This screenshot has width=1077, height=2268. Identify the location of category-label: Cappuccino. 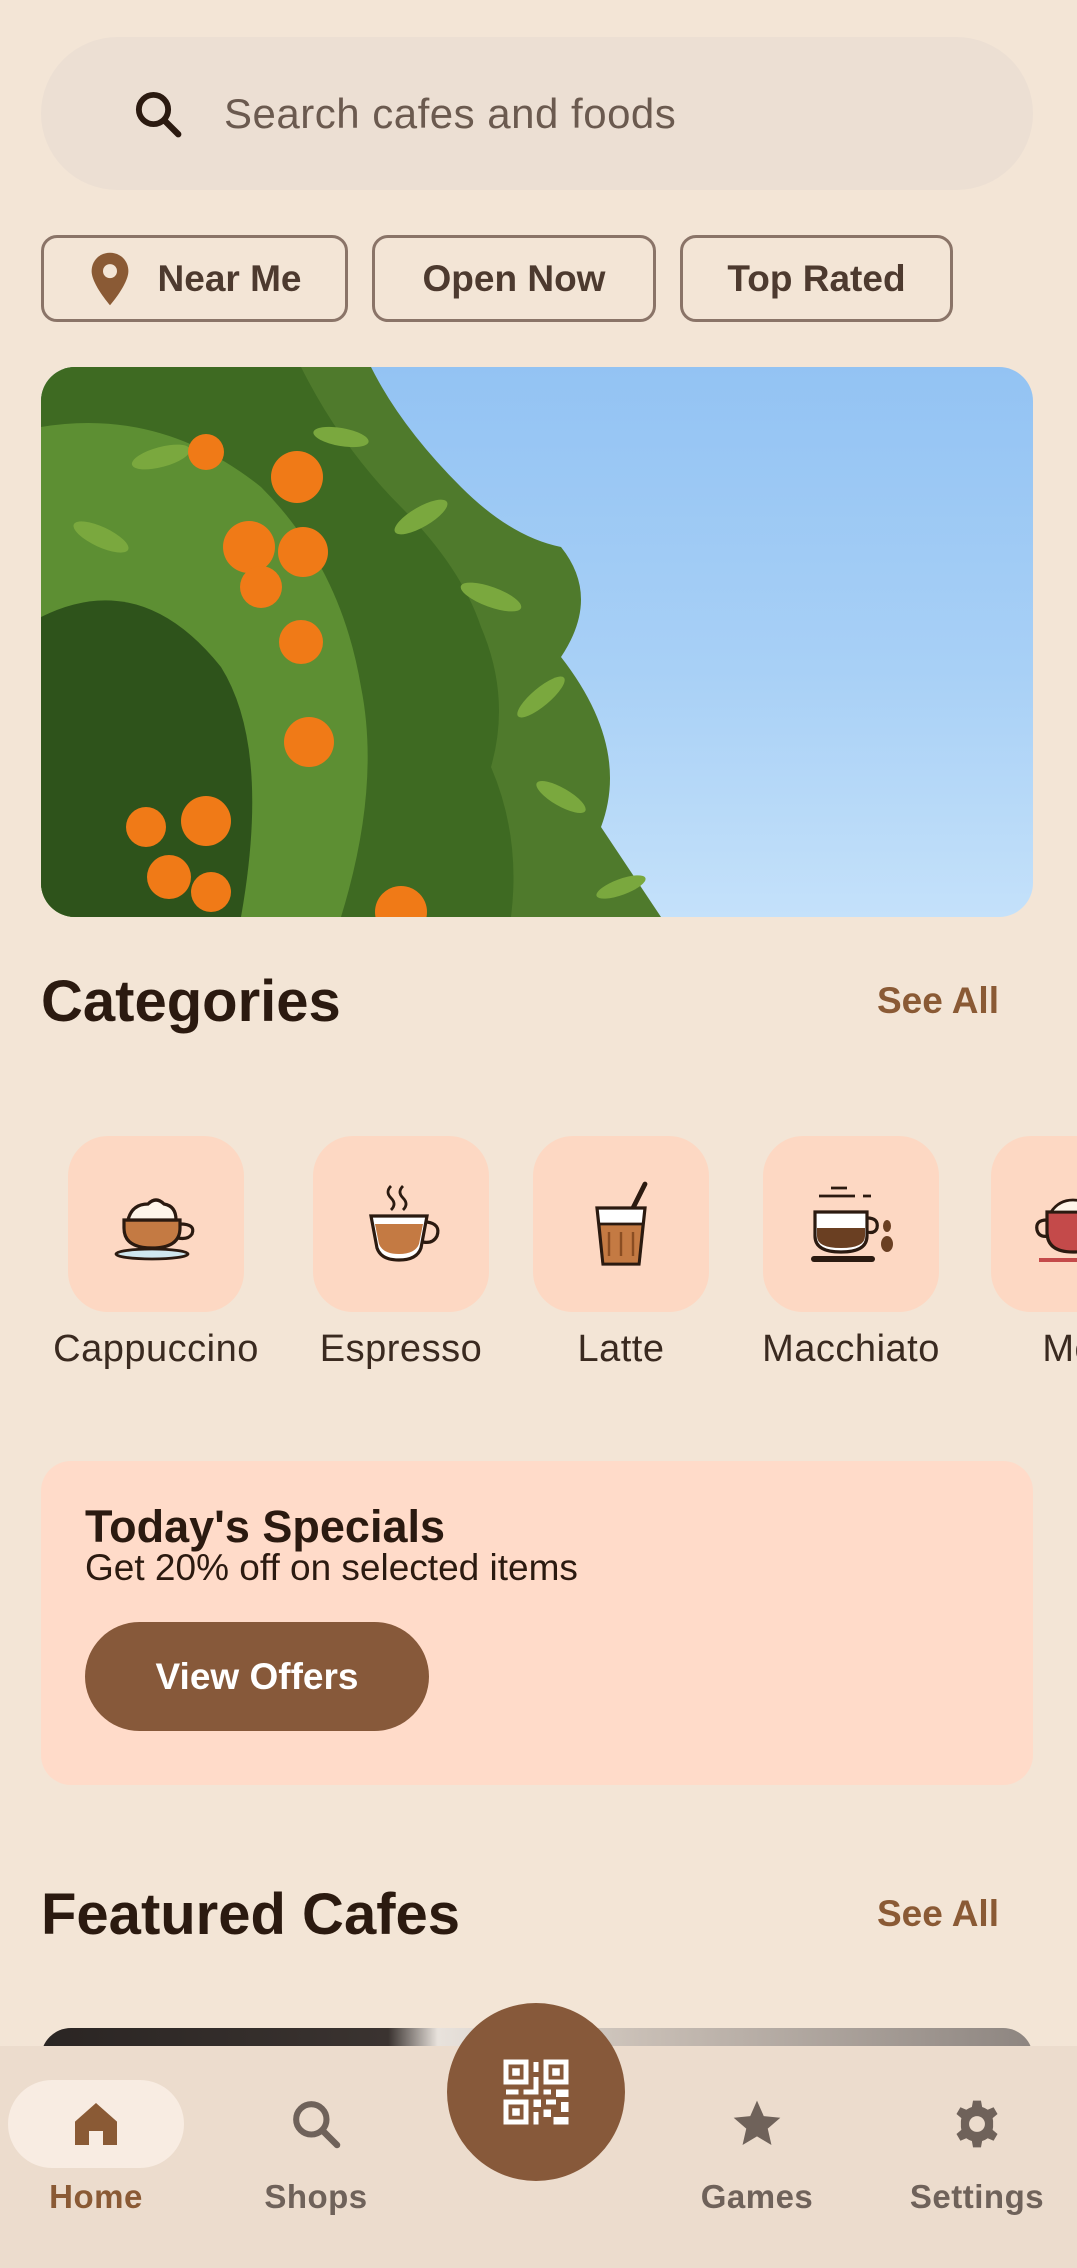
(156, 1349).